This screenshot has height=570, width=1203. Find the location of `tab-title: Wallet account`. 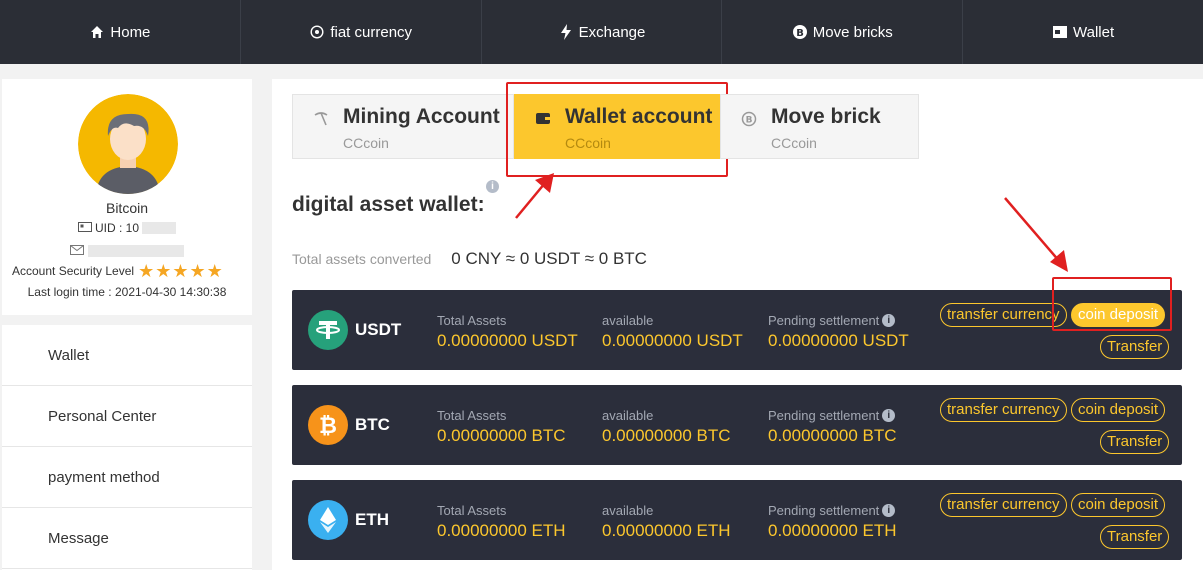

tab-title: Wallet account is located at coordinates (639, 116).